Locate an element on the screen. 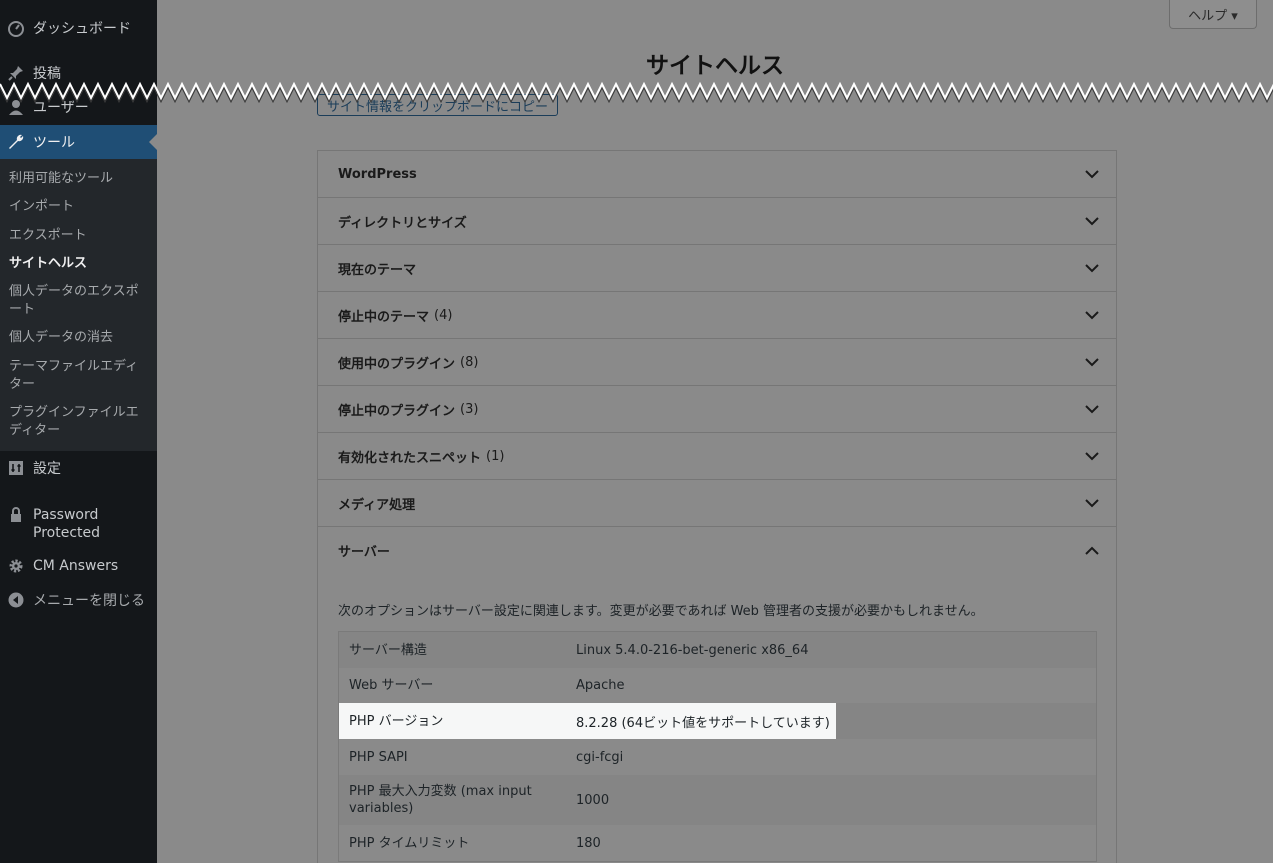 This screenshot has width=1273, height=863. collapse-menu-button: メニューを閉じる is located at coordinates (78, 600).